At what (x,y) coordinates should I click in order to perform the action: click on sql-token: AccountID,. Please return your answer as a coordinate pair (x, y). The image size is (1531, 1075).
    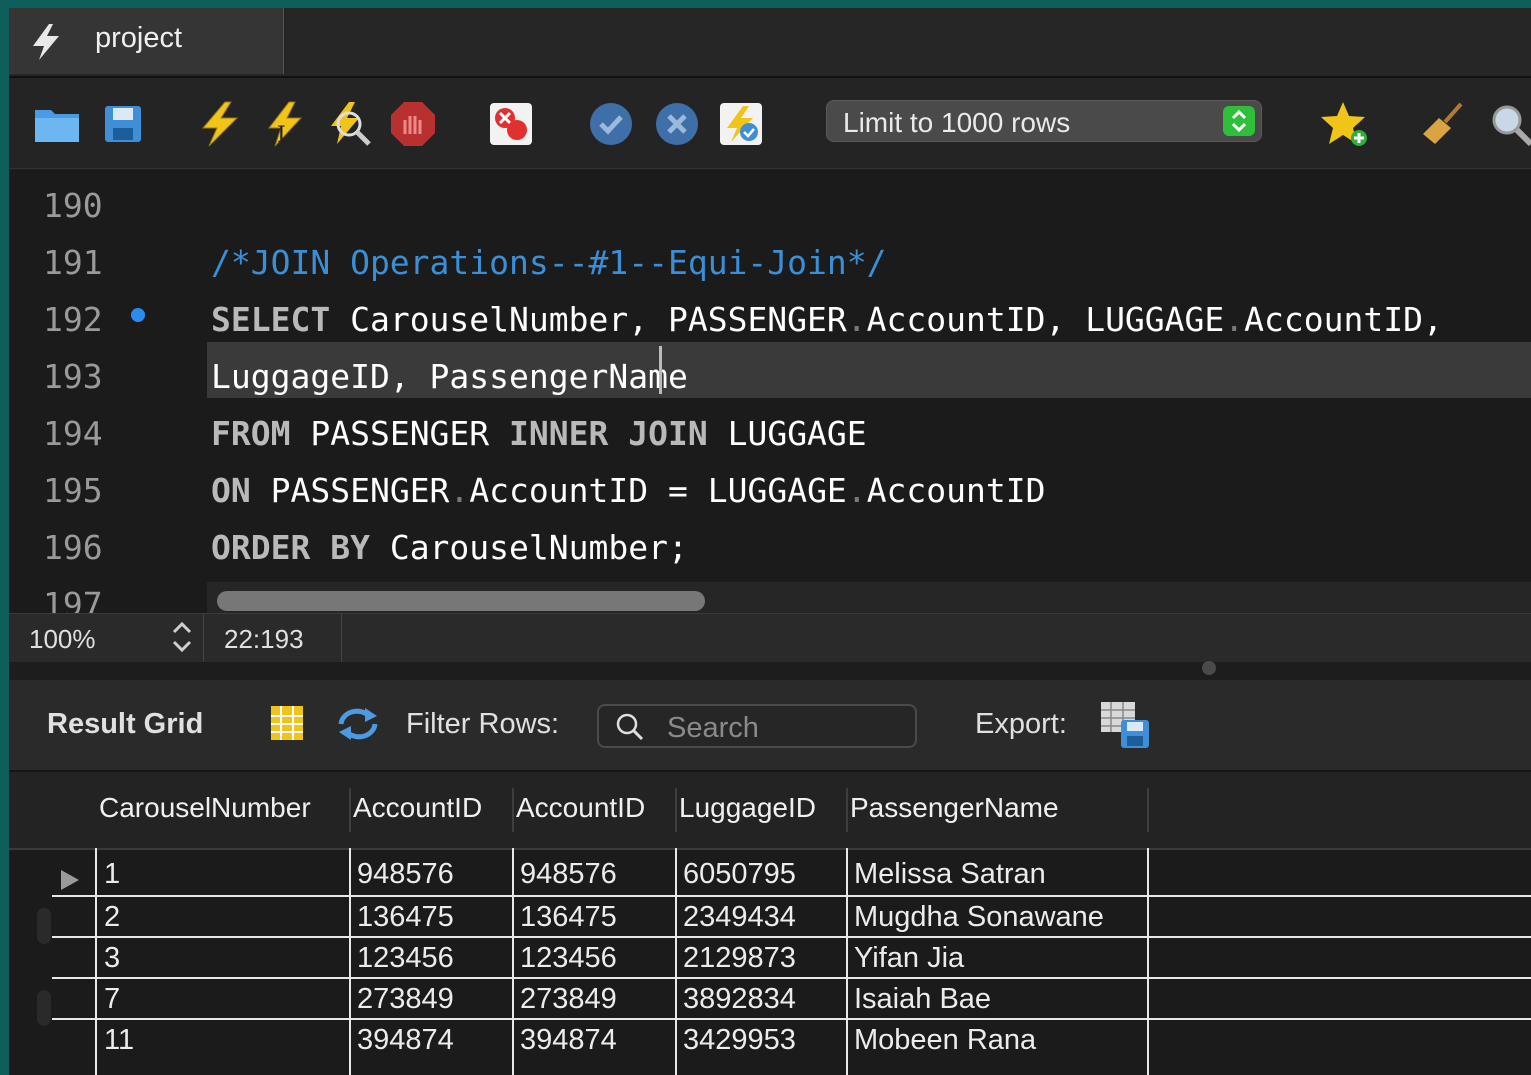
    Looking at the image, I should click on (1343, 319).